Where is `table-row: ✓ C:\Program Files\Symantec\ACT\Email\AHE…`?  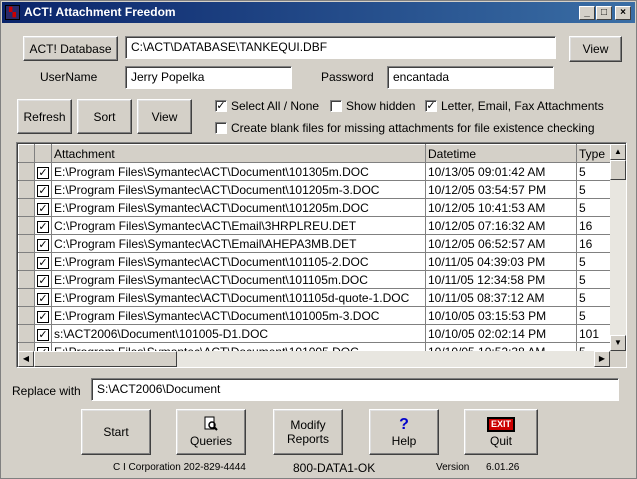
table-row: ✓ C:\Program Files\Symantec\ACT\Email\AHE… is located at coordinates (314, 243).